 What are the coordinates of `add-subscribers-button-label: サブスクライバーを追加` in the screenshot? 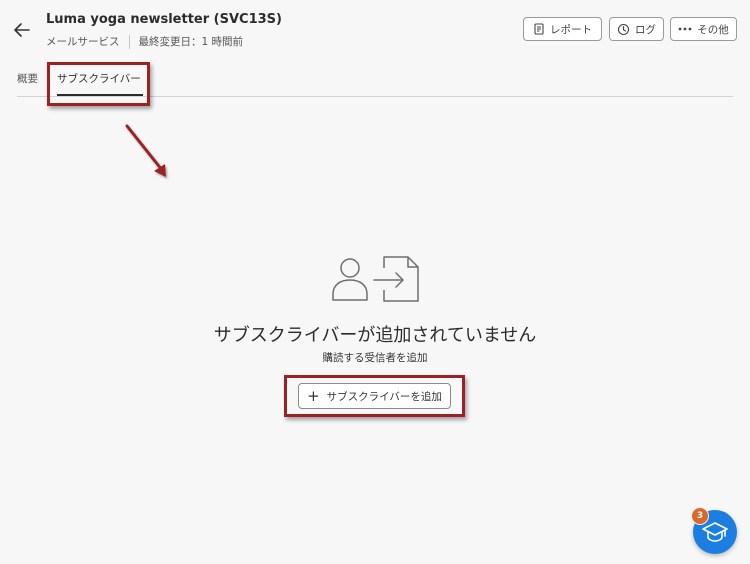 It's located at (384, 396).